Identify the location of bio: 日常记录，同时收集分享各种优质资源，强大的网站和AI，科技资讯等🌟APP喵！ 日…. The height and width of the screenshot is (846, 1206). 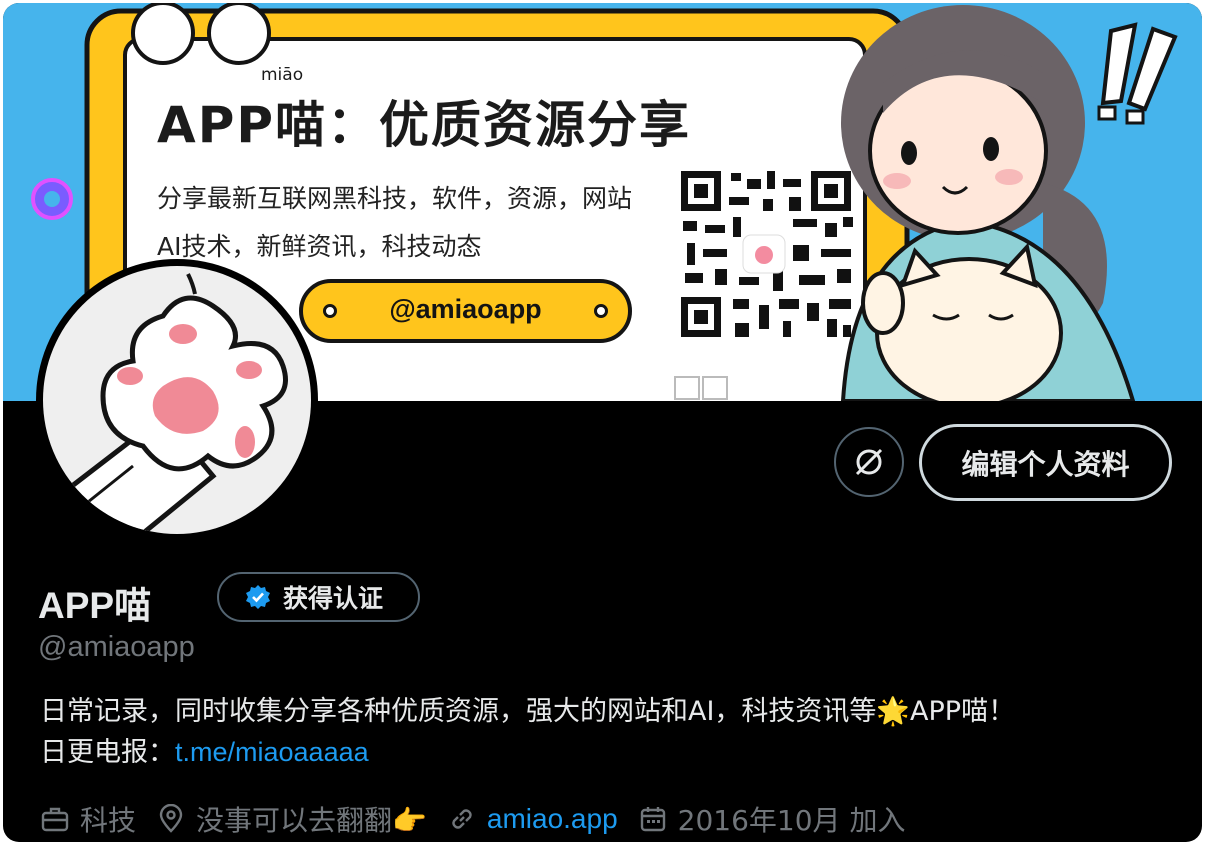
(527, 732).